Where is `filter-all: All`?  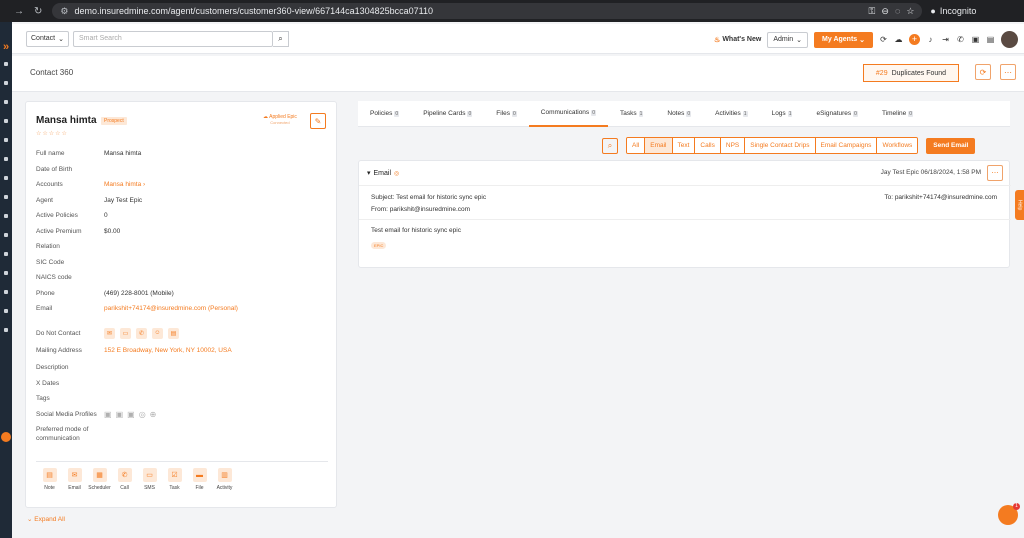 filter-all: All is located at coordinates (636, 145).